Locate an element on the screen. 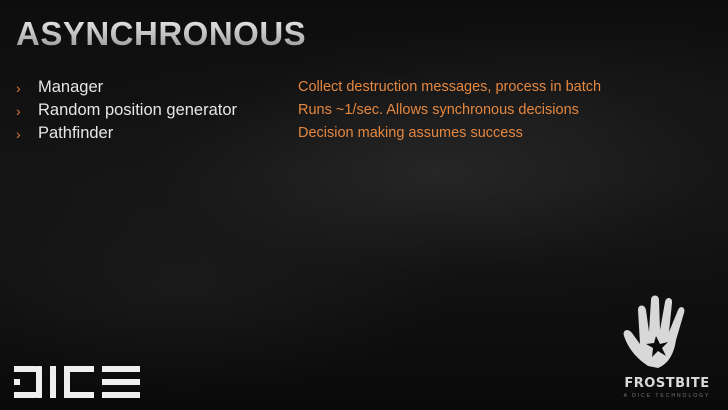 The height and width of the screenshot is (410, 728). list-item: › Random position generator is located at coordinates (126, 110).